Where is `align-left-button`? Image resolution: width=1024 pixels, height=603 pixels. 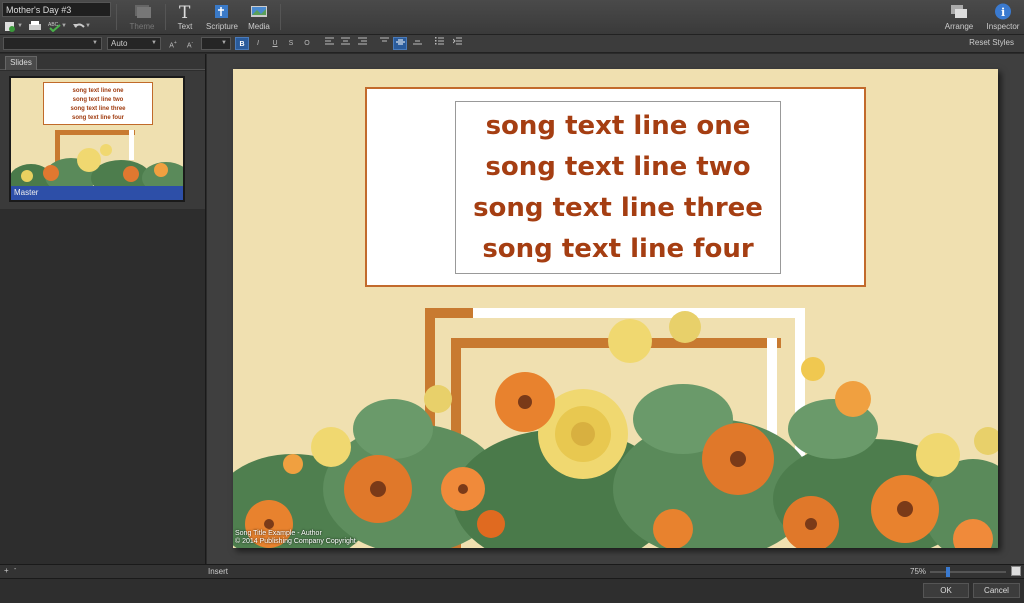
align-left-button is located at coordinates (329, 43).